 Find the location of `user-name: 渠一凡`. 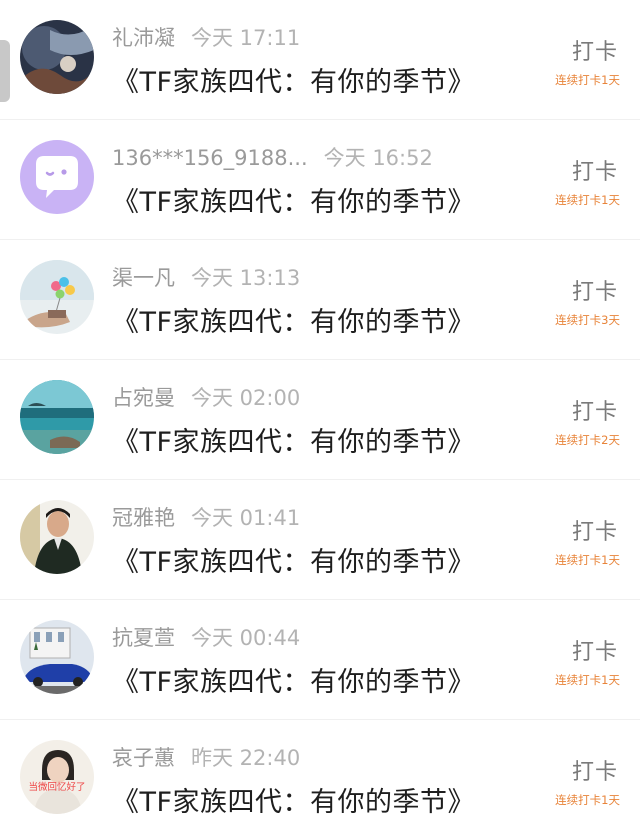

user-name: 渠一凡 is located at coordinates (143, 278).